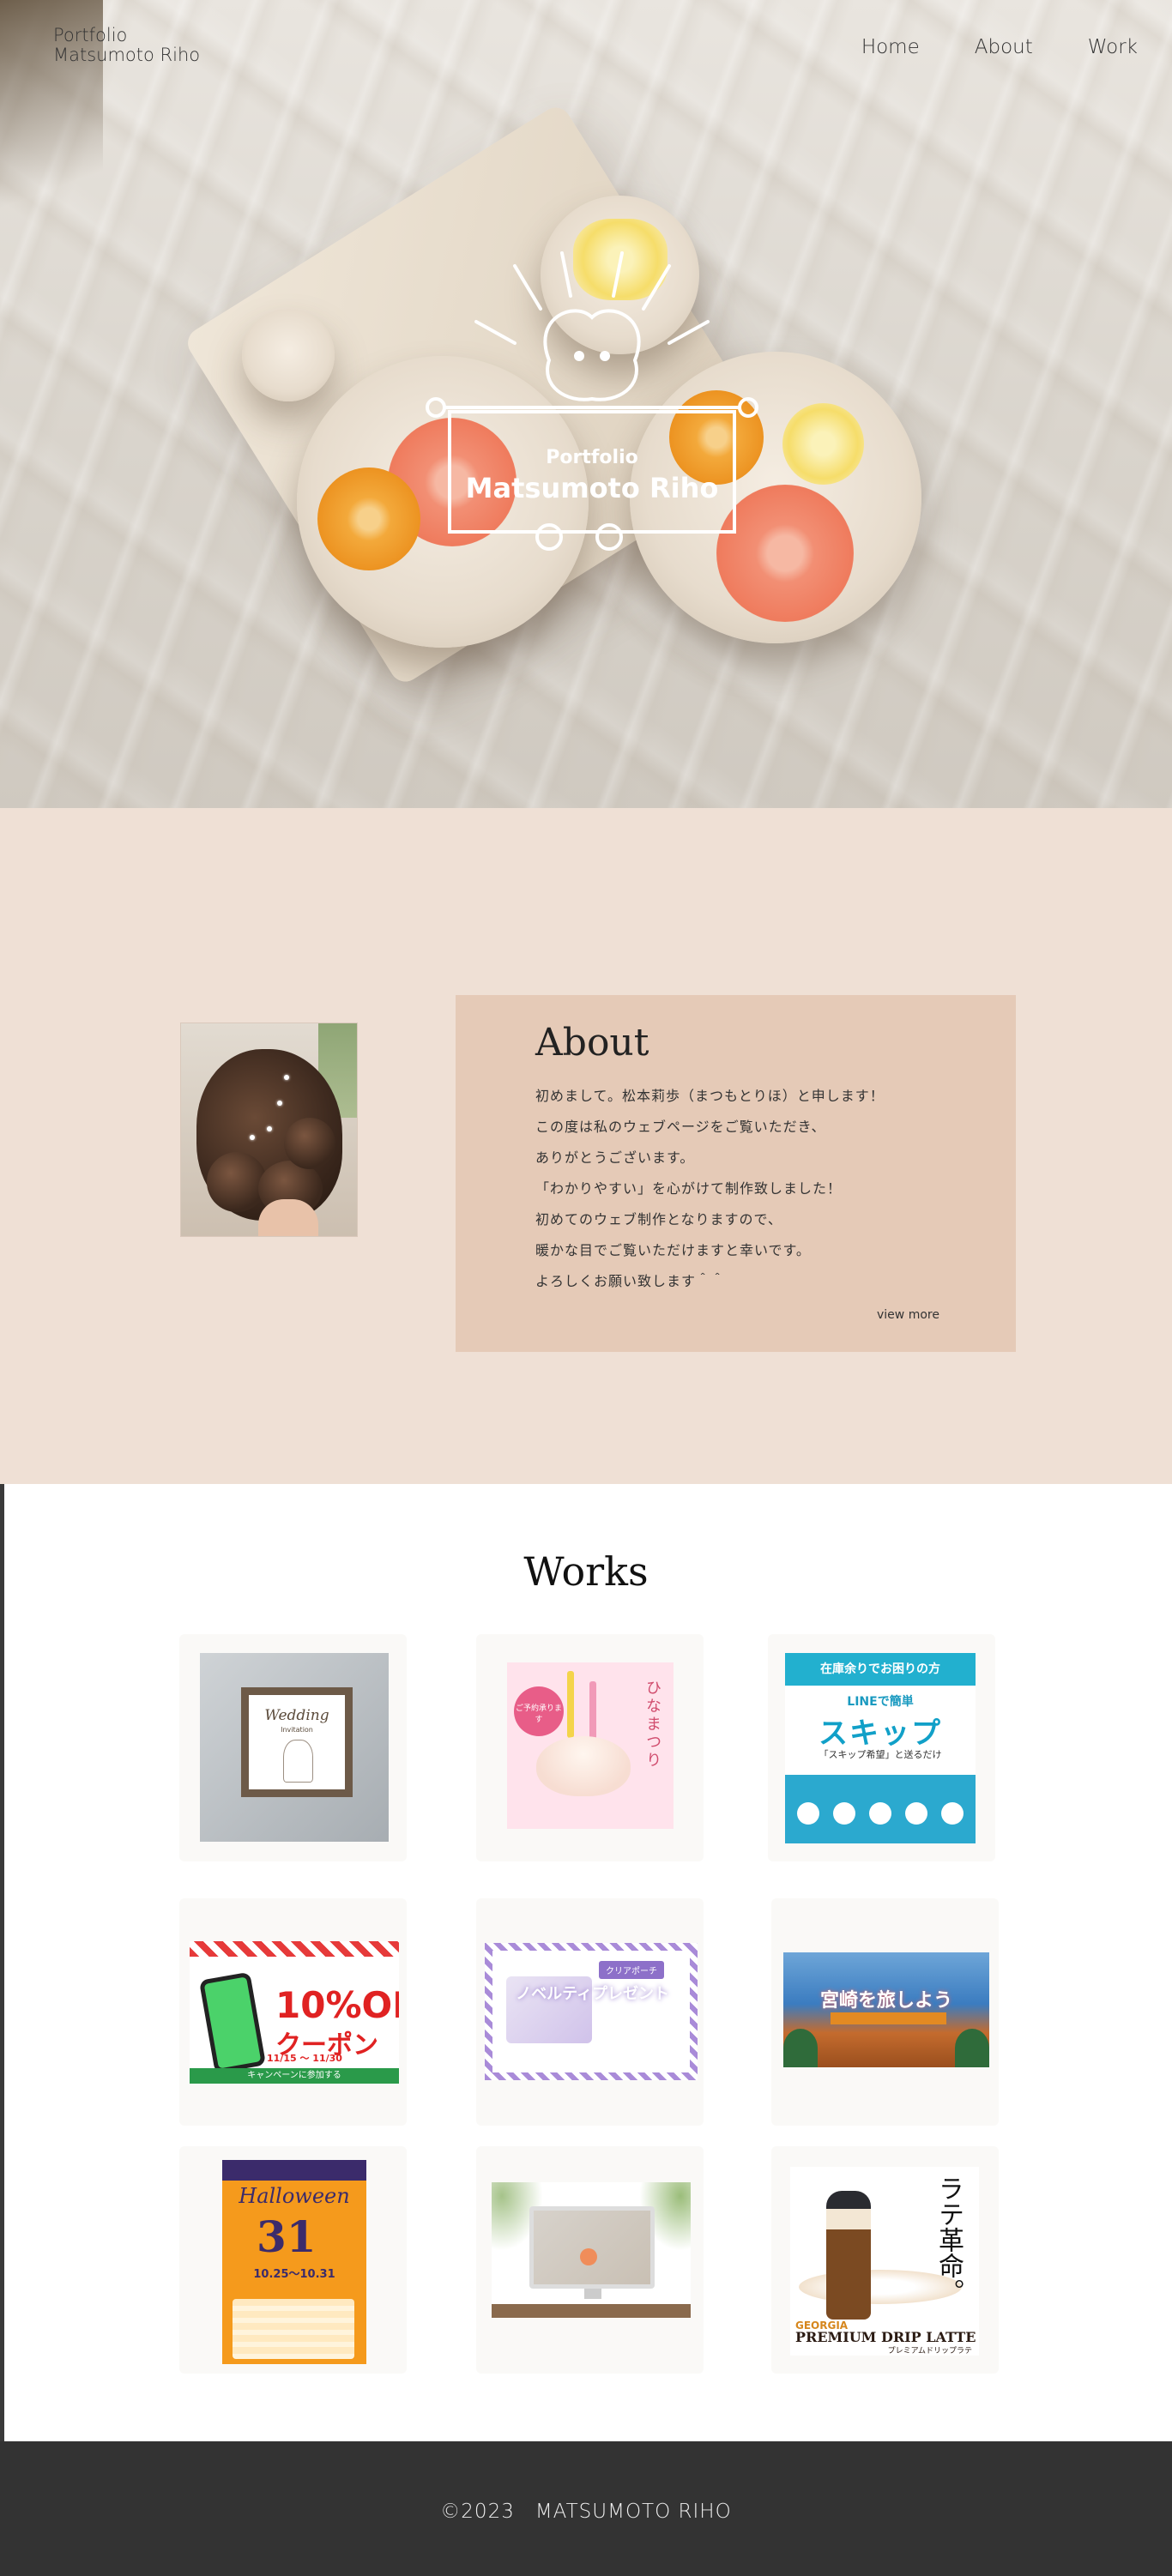 This screenshot has height=2576, width=1172. Describe the element at coordinates (296, 1715) in the screenshot. I see `wedding-title: Wedding` at that location.